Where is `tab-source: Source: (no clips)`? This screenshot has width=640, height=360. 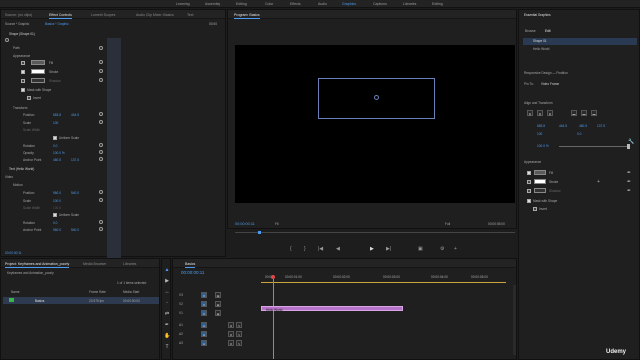 tab-source: Source: (no clips) is located at coordinates (18, 15).